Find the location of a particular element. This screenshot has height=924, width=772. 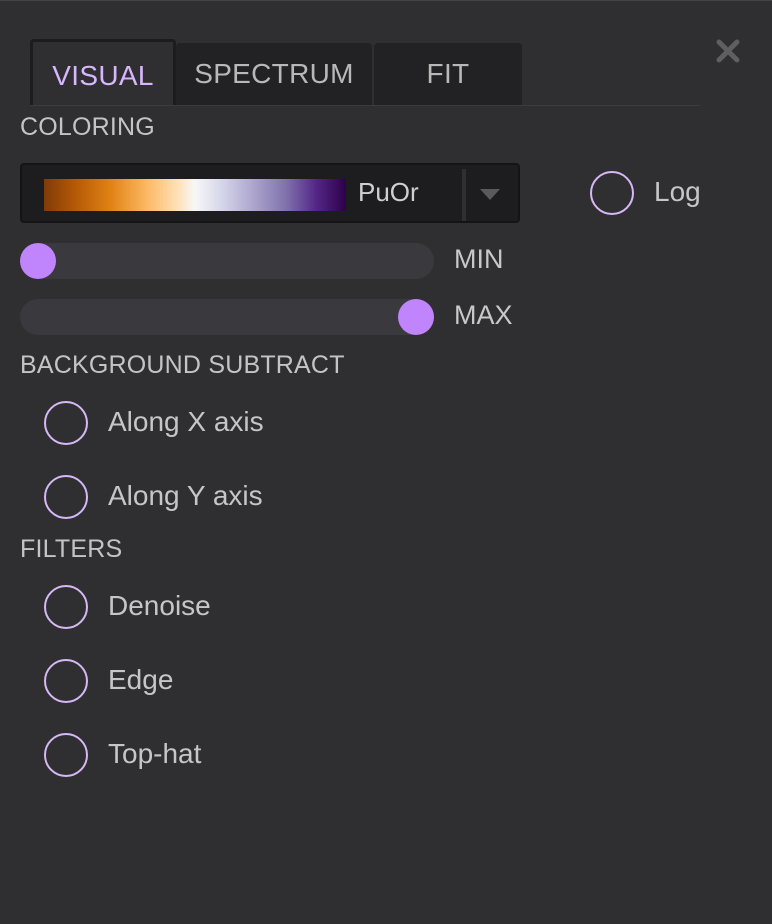

top-hat-radio is located at coordinates (66, 755).